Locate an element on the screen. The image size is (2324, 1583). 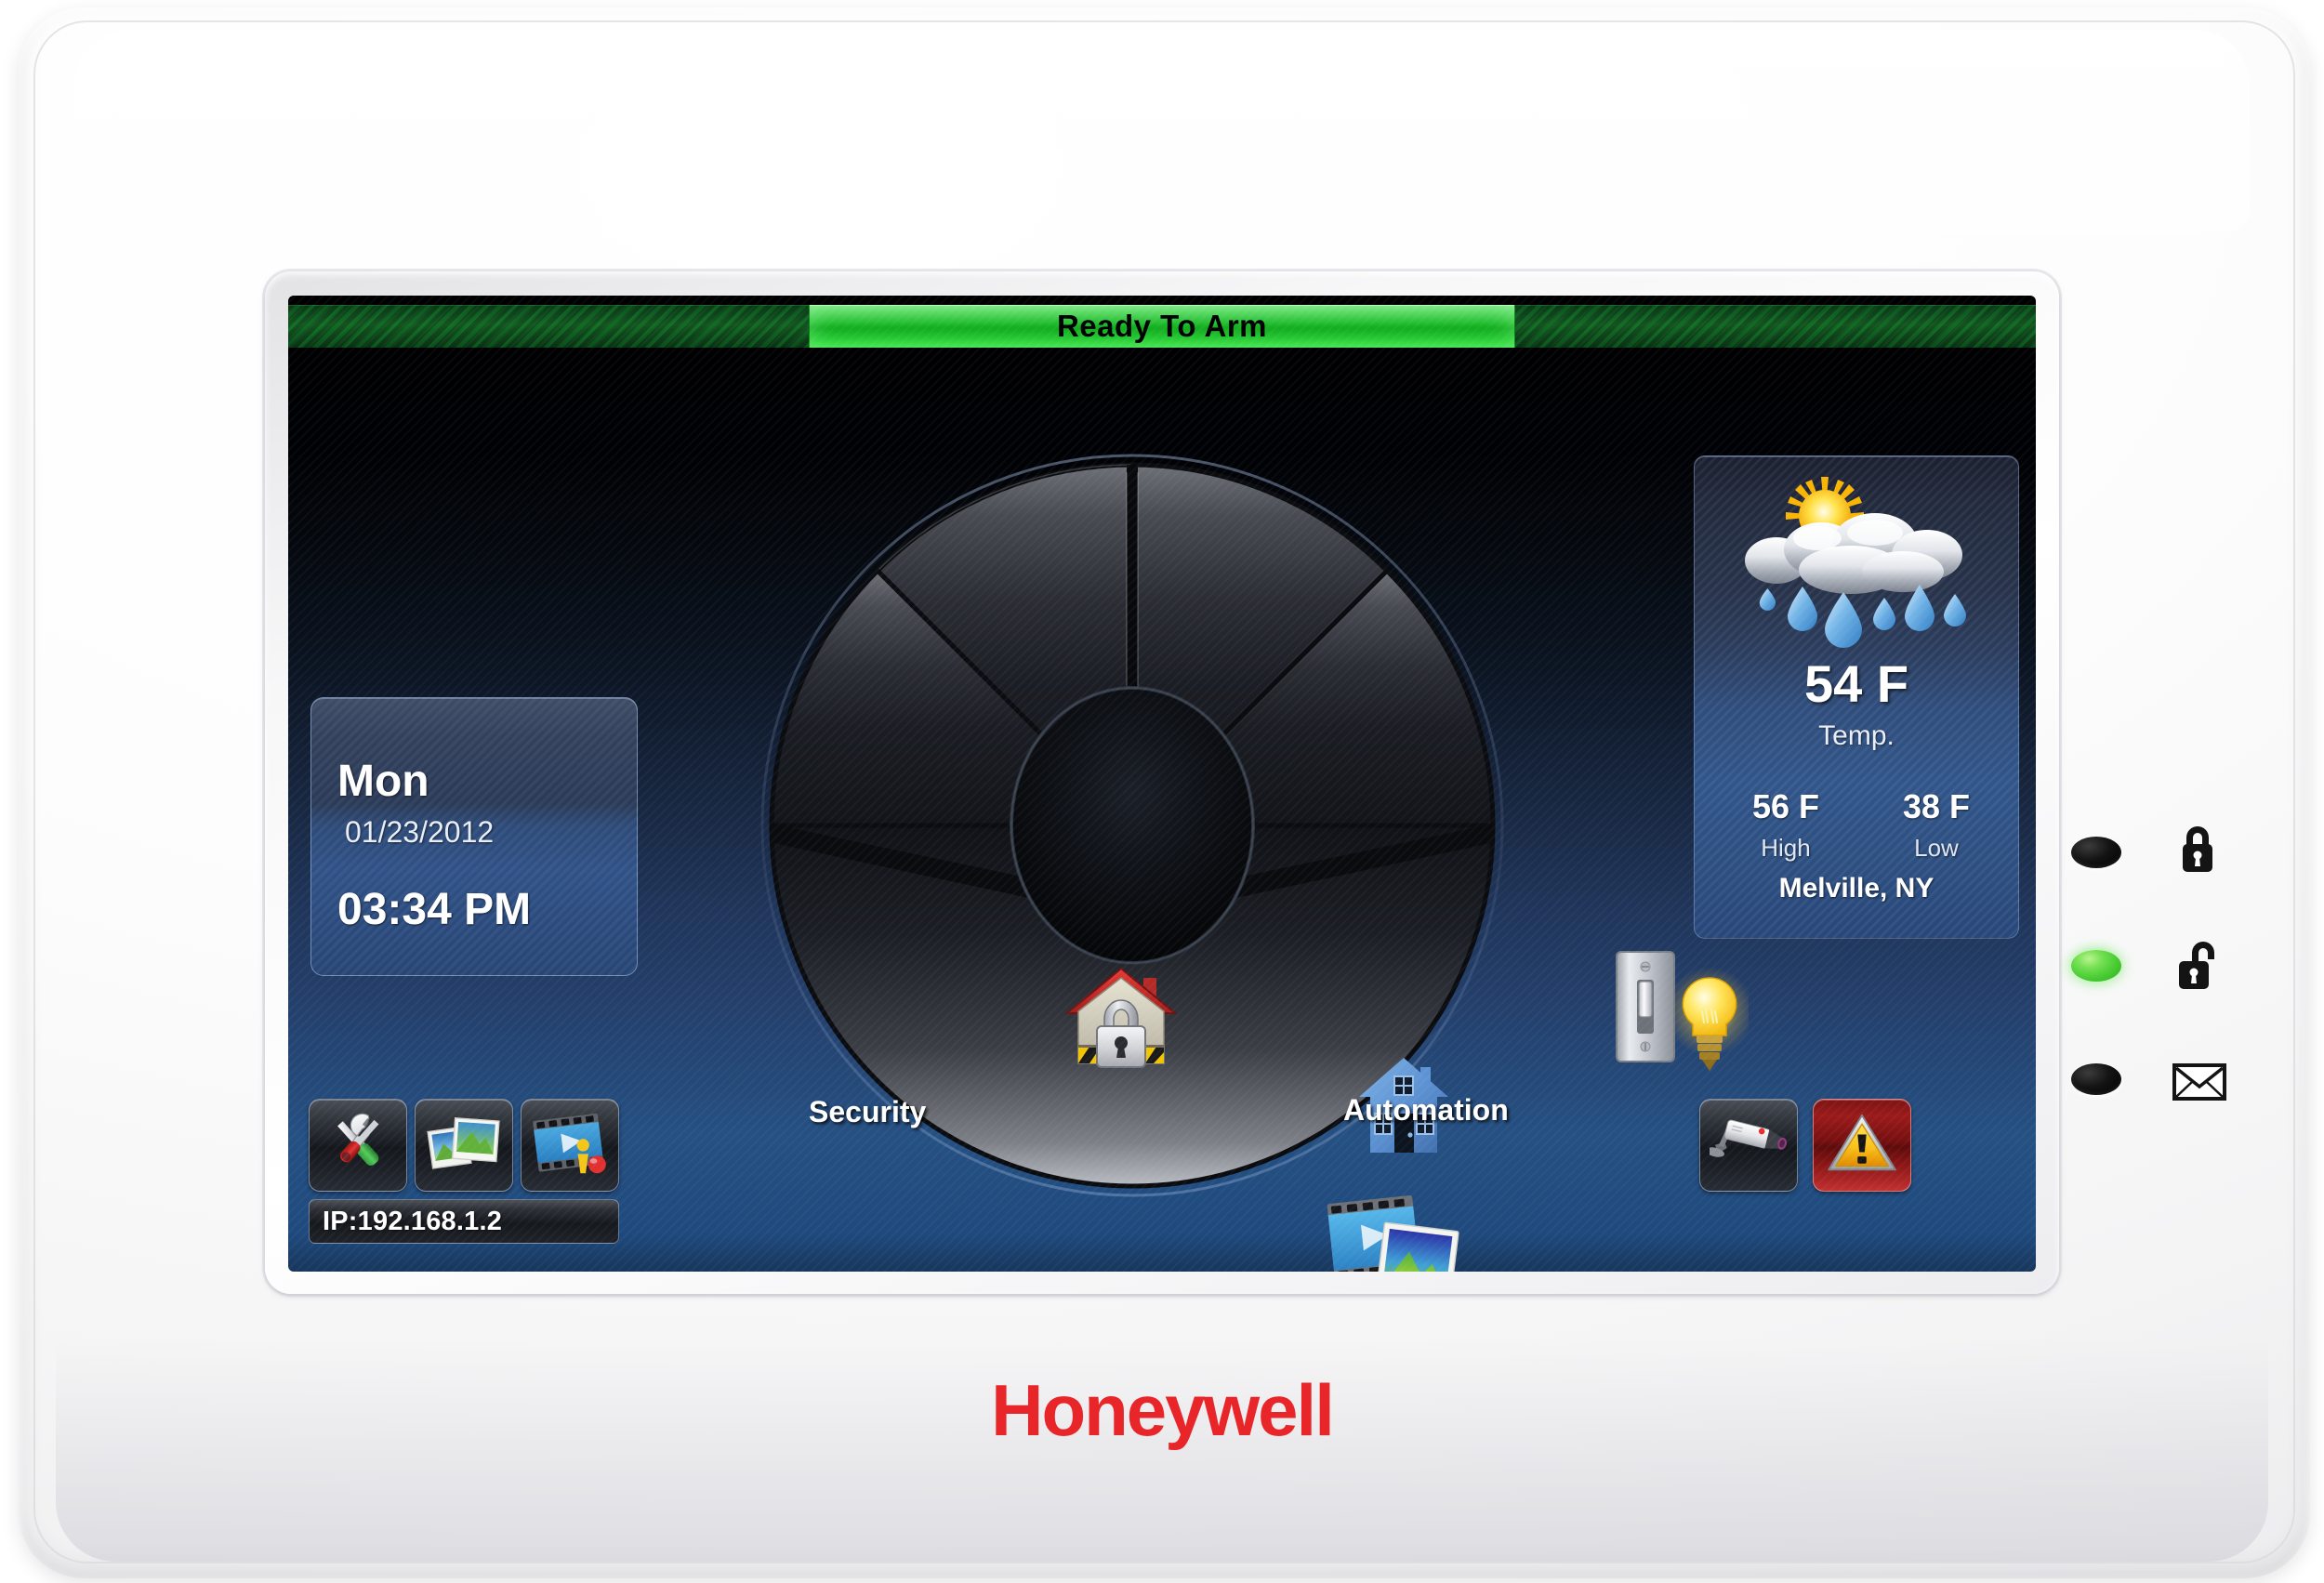
day-of-week: Mon is located at coordinates (383, 781).